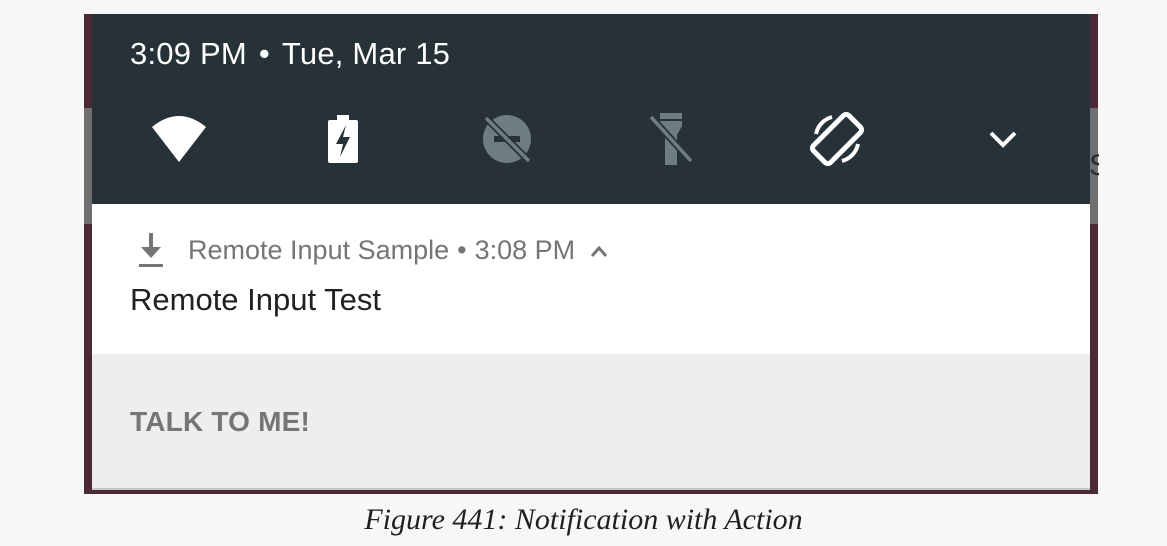 This screenshot has height=546, width=1167. What do you see at coordinates (525, 249) in the screenshot?
I see `notification-time: 3:08 PM` at bounding box center [525, 249].